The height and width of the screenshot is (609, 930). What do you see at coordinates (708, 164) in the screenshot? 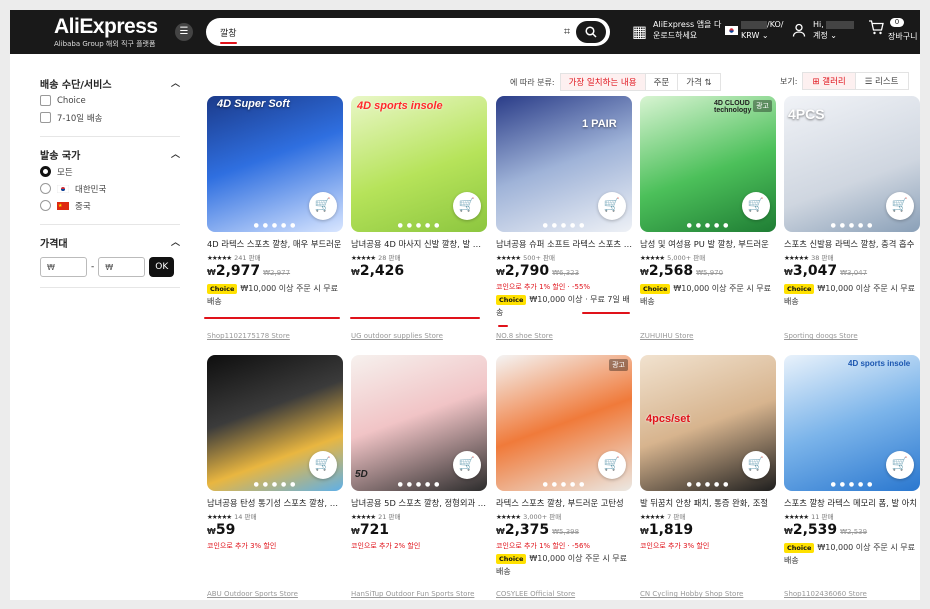
I see `product-image: 4D CLOUD technology 광고 🛒 ● ● ● ● ●` at bounding box center [708, 164].